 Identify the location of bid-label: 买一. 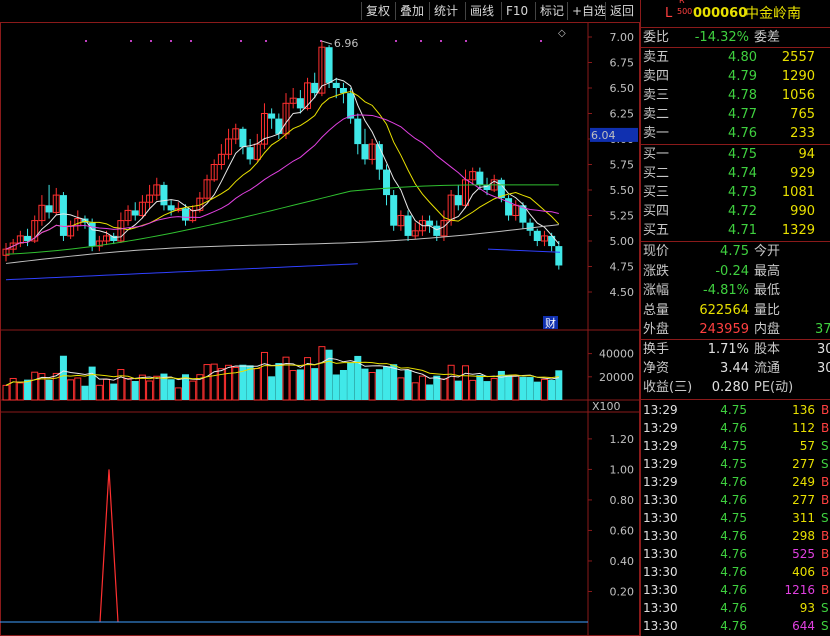
(656, 154).